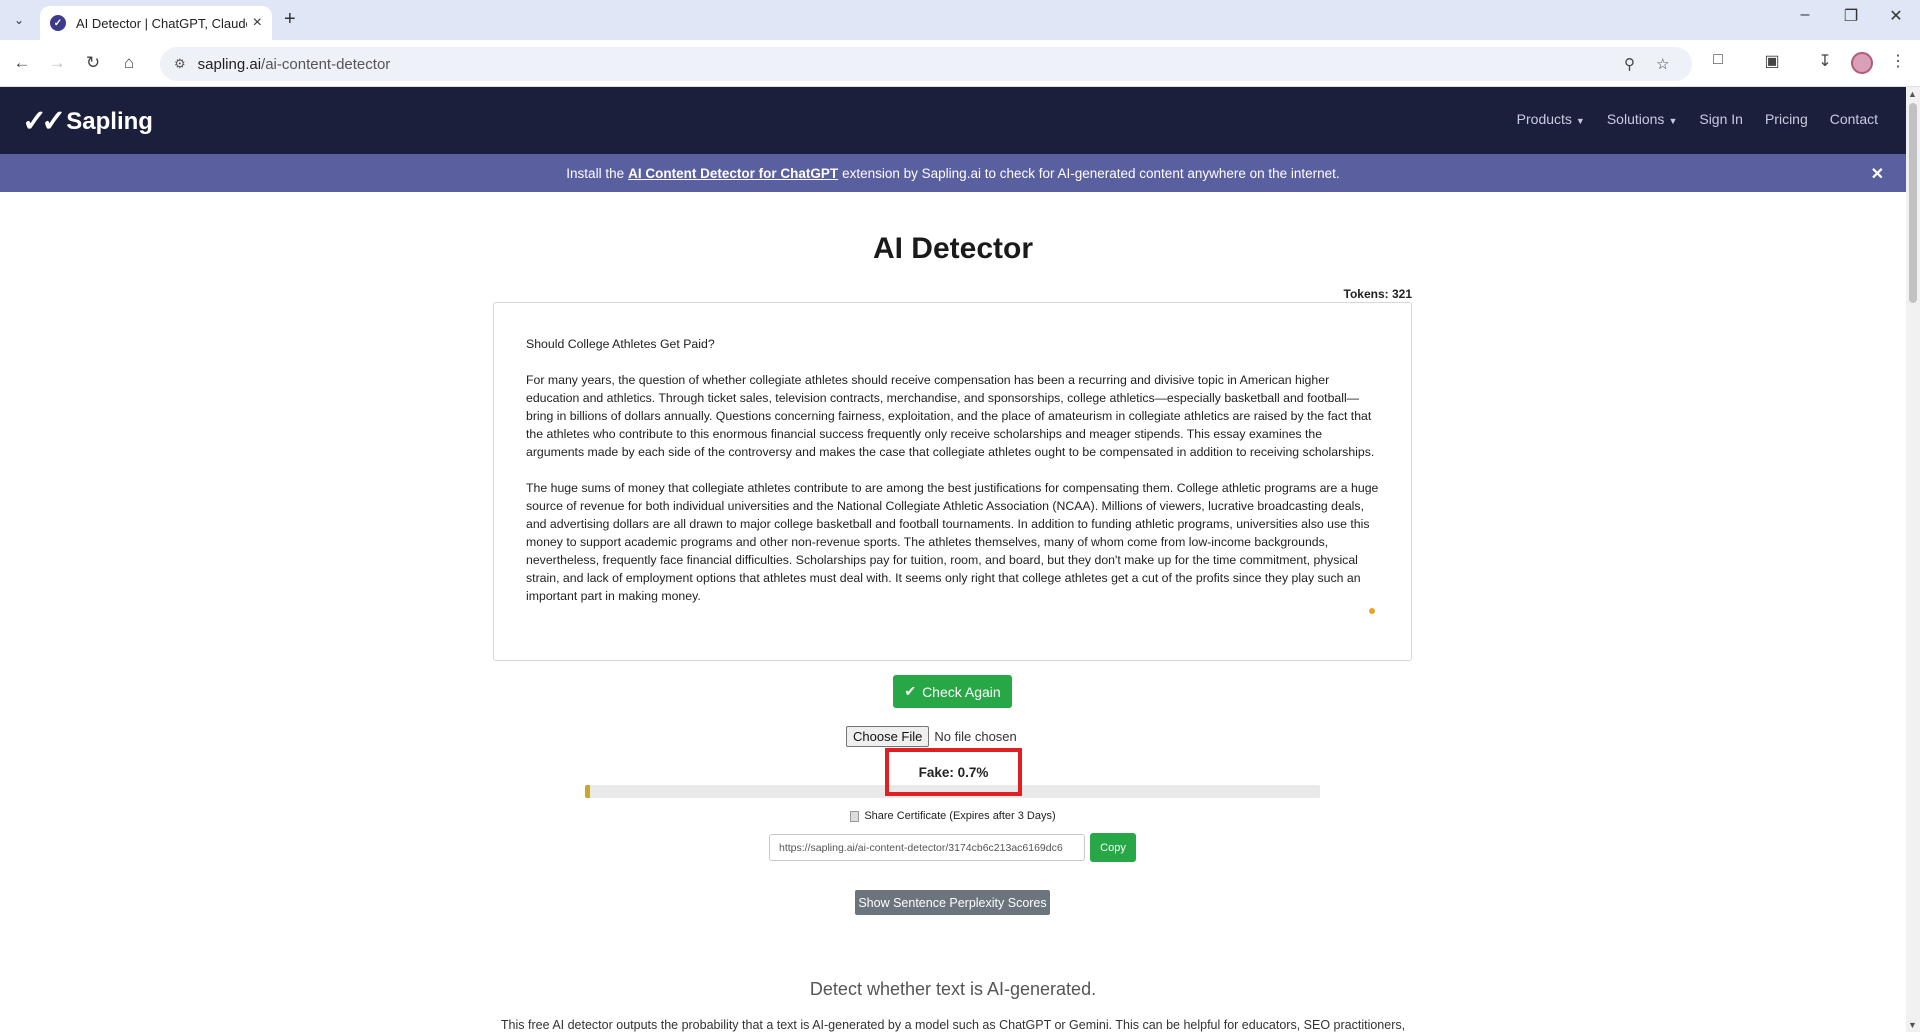  I want to click on menu-products: Products ▼, so click(1551, 119).